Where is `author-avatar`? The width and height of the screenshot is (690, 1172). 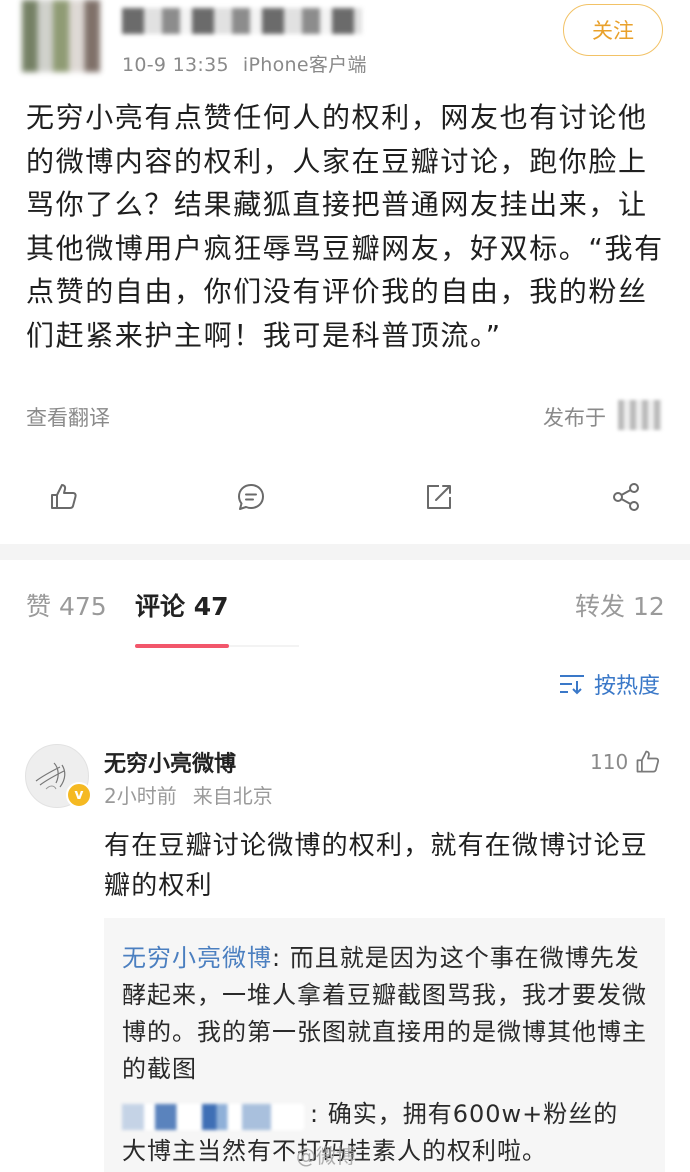
author-avatar is located at coordinates (61, 36).